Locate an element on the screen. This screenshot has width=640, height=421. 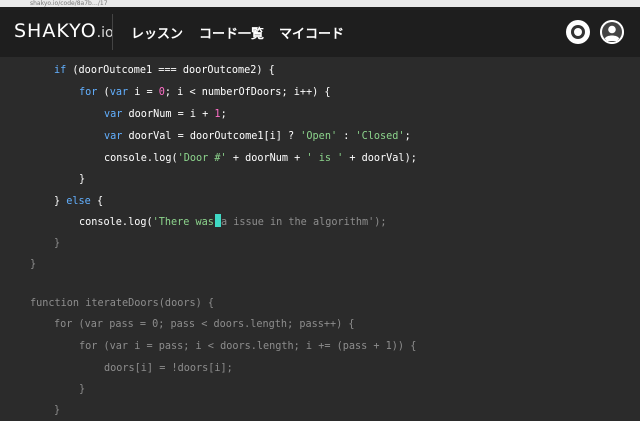
code-line: doors[i] = !doors[i]; is located at coordinates (168, 369).